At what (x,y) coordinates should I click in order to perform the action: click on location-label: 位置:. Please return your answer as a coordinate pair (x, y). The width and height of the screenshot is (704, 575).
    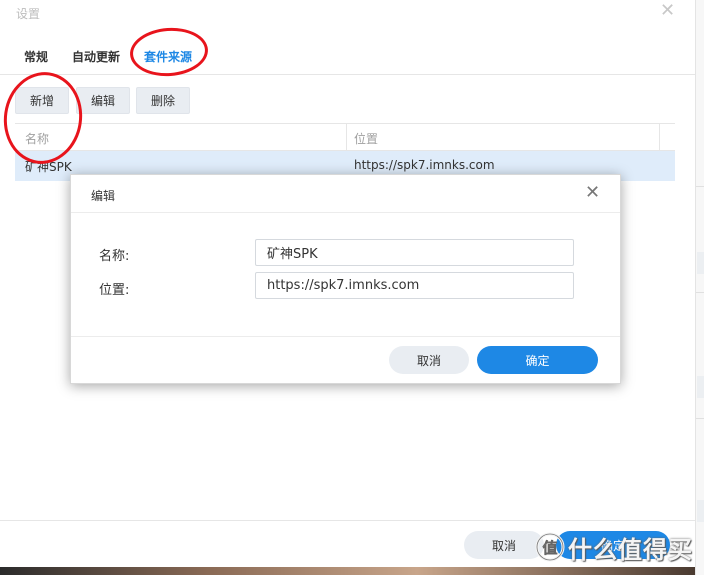
    Looking at the image, I should click on (114, 290).